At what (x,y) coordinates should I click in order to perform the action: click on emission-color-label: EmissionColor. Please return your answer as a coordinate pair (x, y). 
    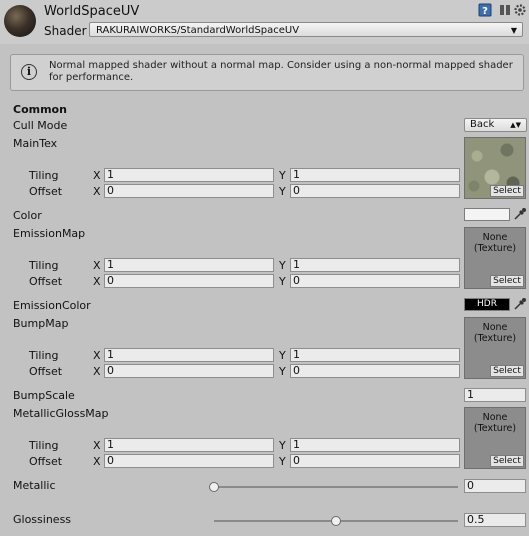
    Looking at the image, I should click on (52, 305).